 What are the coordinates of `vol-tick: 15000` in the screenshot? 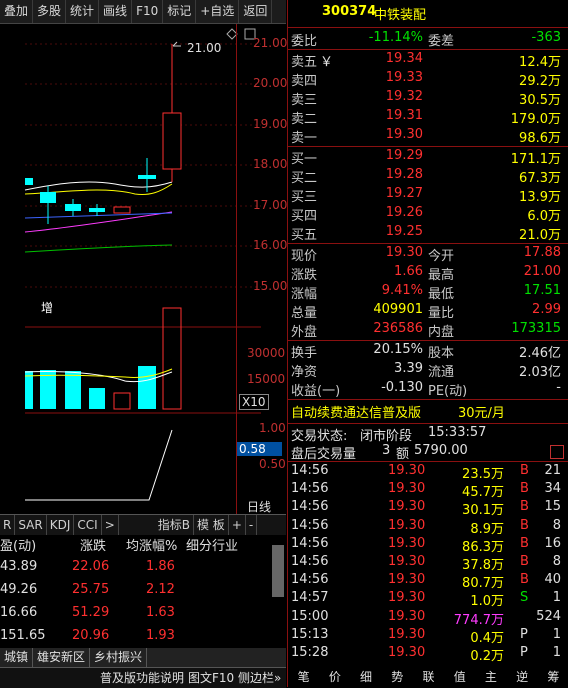 It's located at (266, 379).